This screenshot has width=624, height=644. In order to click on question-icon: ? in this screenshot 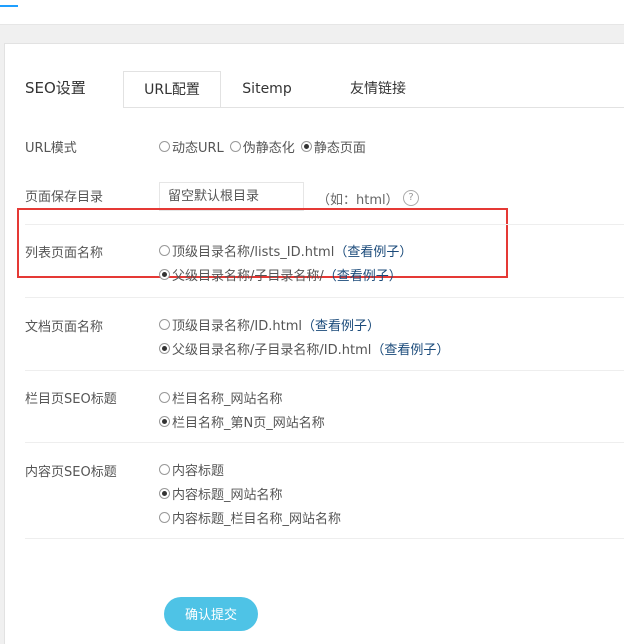, I will do `click(411, 198)`.